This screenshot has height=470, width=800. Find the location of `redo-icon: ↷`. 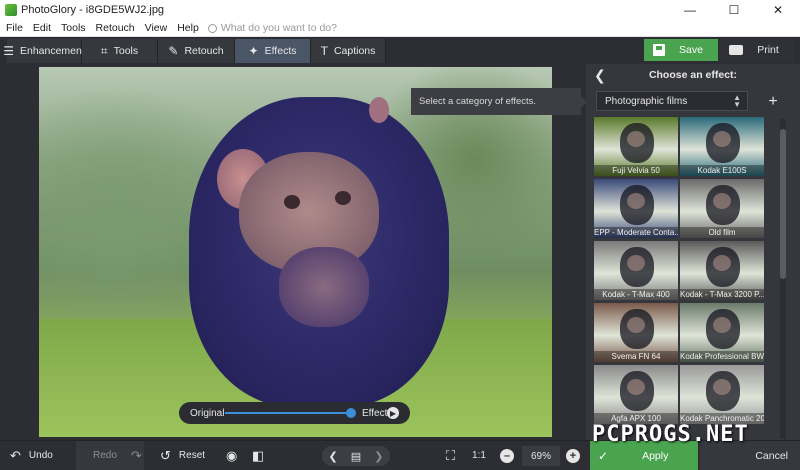

redo-icon: ↷ is located at coordinates (136, 455).